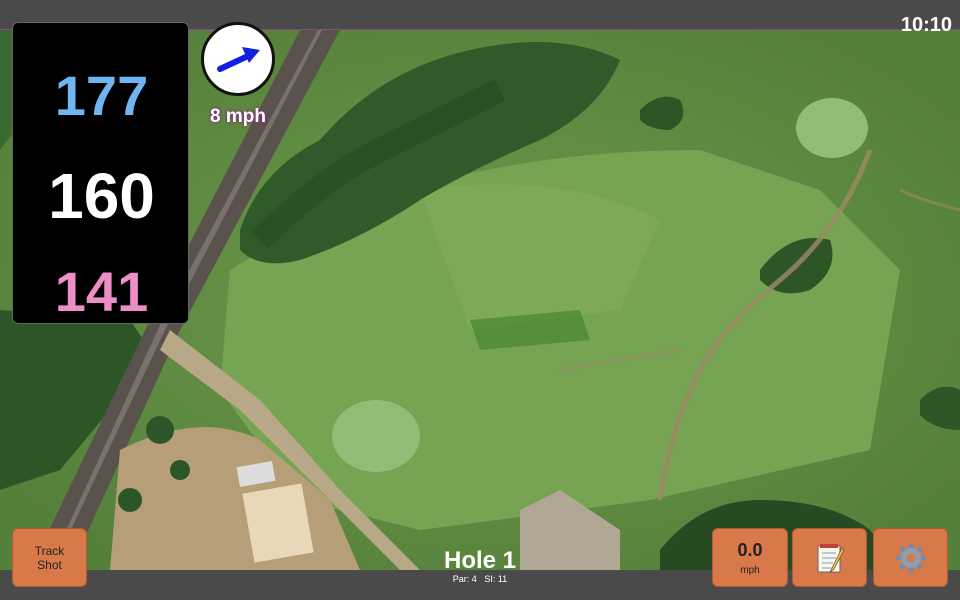 This screenshot has width=960, height=600. Describe the element at coordinates (101, 291) in the screenshot. I see `distance-front: 141` at that location.